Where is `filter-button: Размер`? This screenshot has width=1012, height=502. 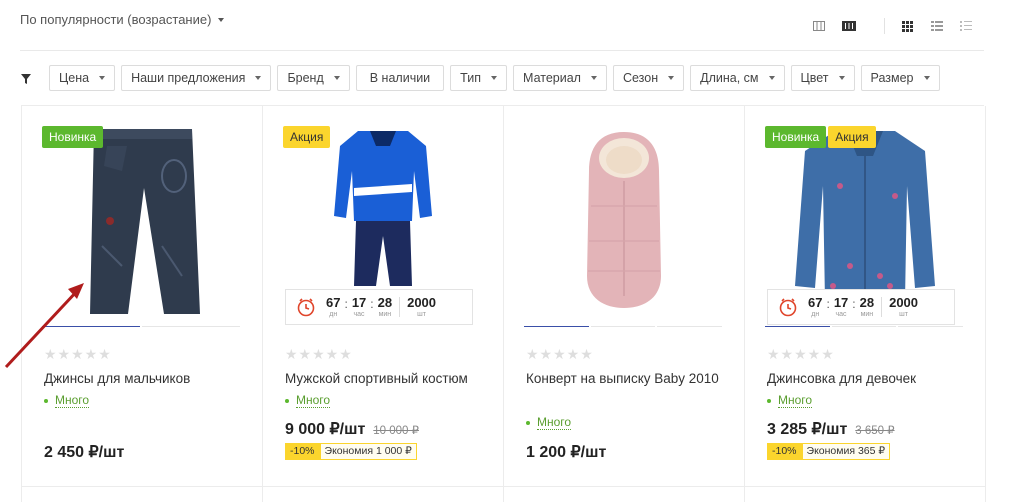 filter-button: Размер is located at coordinates (900, 78).